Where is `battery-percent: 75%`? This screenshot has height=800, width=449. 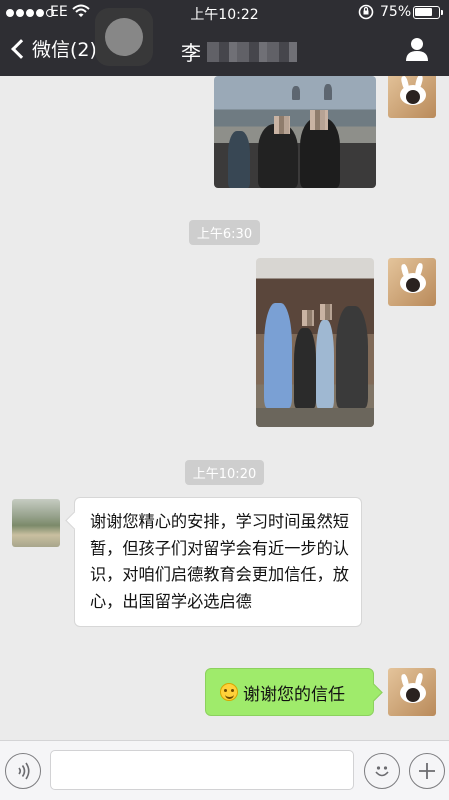 battery-percent: 75% is located at coordinates (396, 12).